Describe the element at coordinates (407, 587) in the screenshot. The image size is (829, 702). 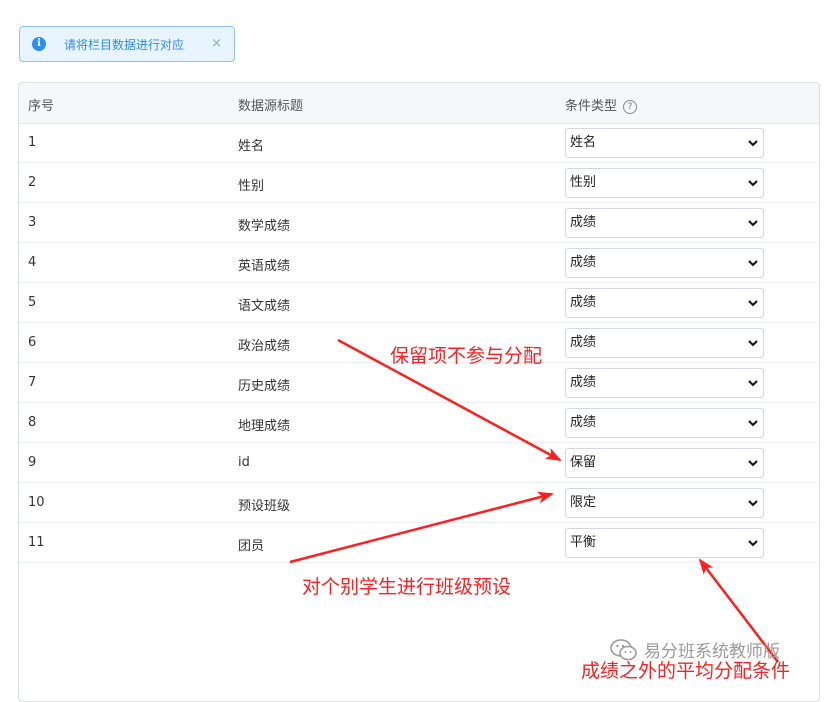
I see `annotation-preset: 对个别学生进行班级预设` at that location.